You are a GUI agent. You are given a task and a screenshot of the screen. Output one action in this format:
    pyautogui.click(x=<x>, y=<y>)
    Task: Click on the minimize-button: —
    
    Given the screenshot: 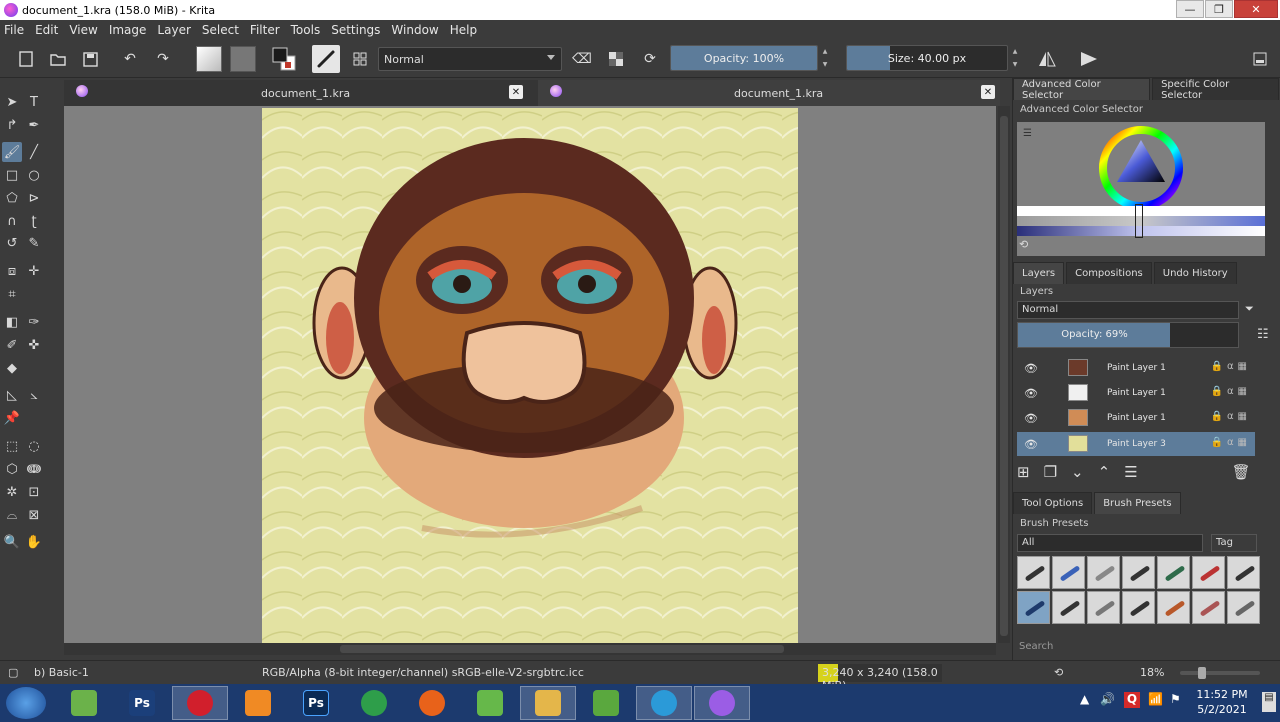 What is the action you would take?
    pyautogui.click(x=1190, y=9)
    